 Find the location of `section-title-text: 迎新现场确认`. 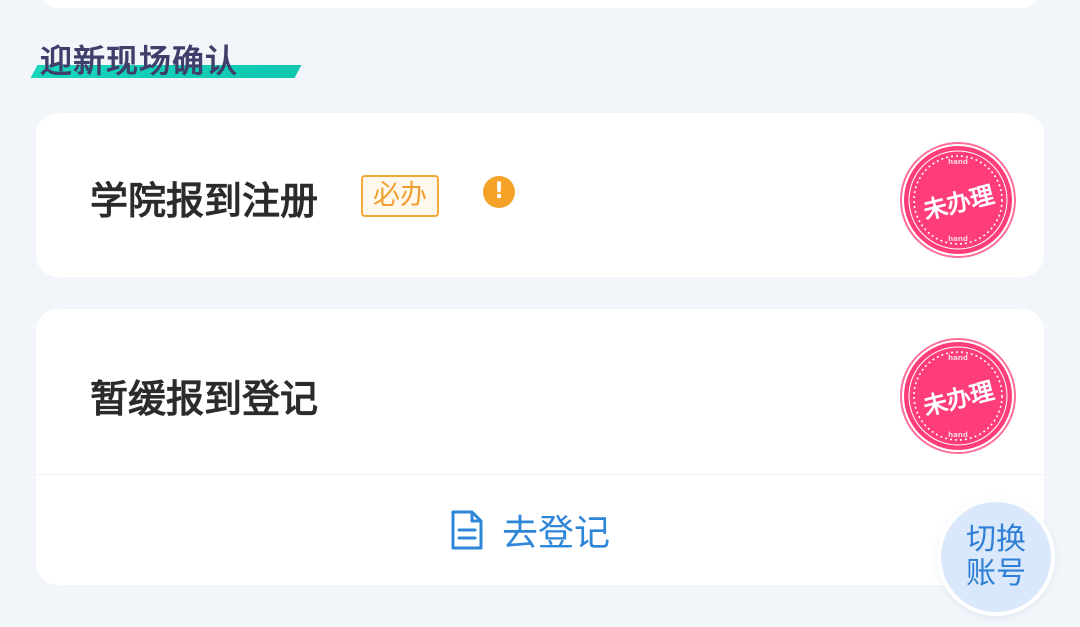

section-title-text: 迎新现场确认 is located at coordinates (139, 61).